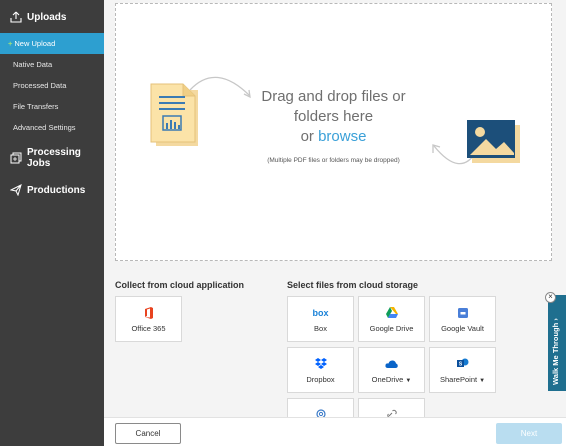 The height and width of the screenshot is (446, 566). Describe the element at coordinates (320, 379) in the screenshot. I see `tile-label: Dropbox` at that location.